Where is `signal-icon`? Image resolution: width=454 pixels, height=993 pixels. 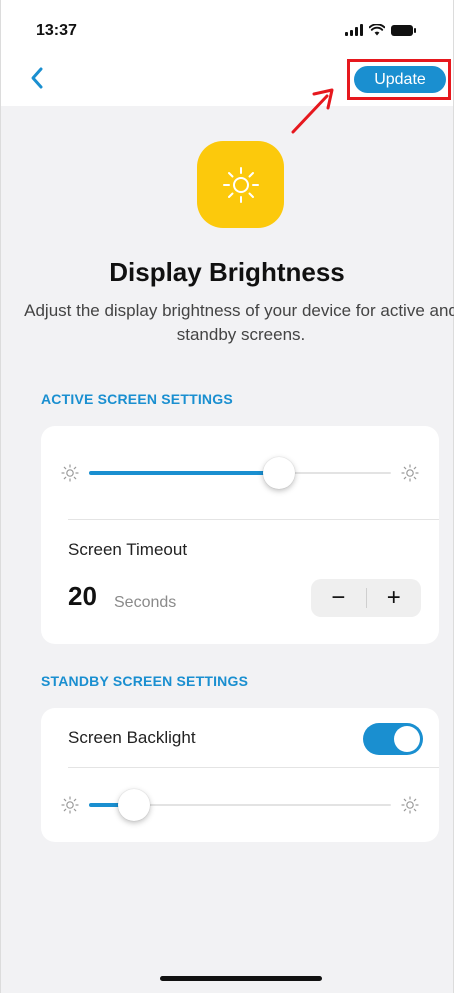 signal-icon is located at coordinates (354, 30).